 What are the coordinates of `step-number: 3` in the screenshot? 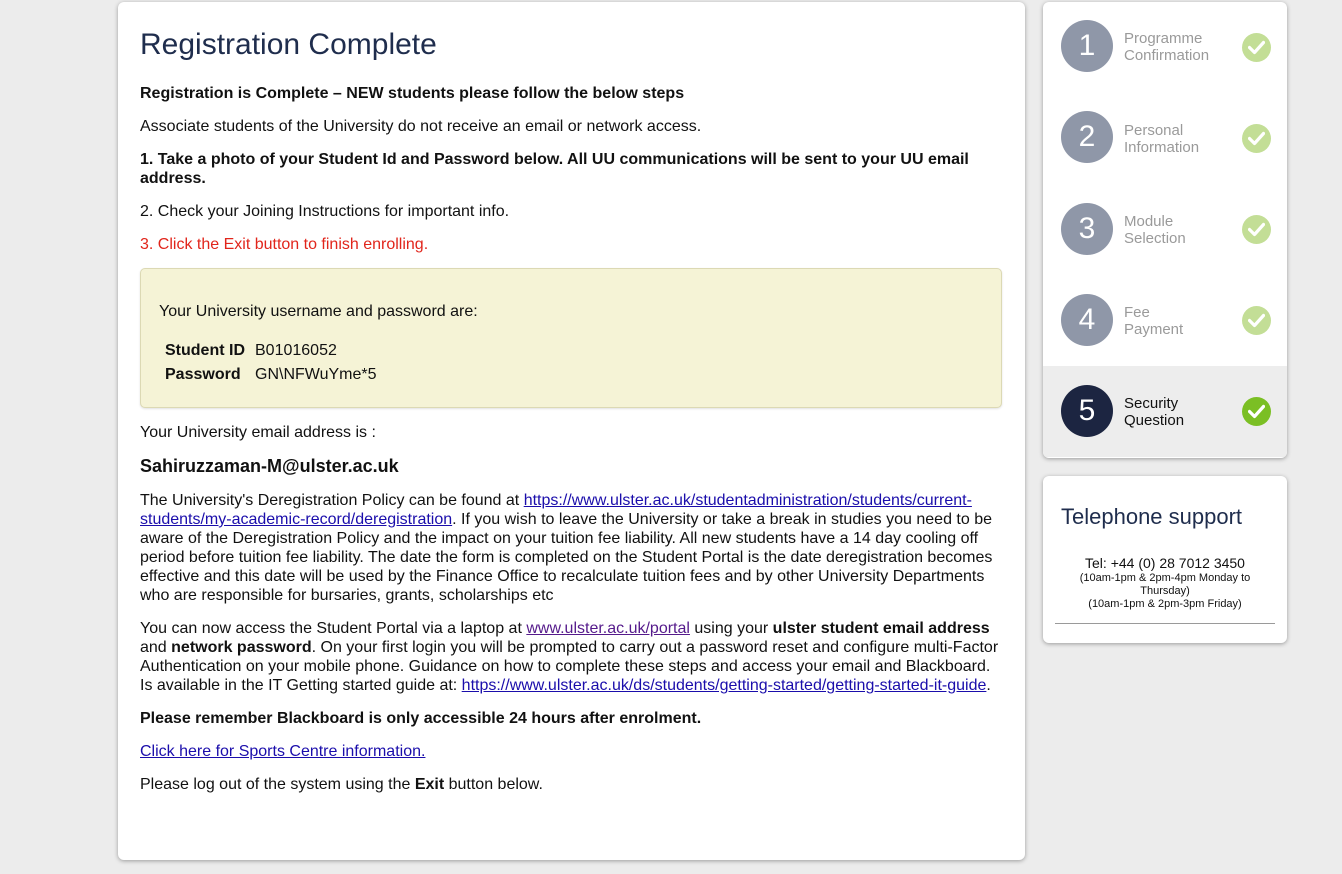 It's located at (1087, 229).